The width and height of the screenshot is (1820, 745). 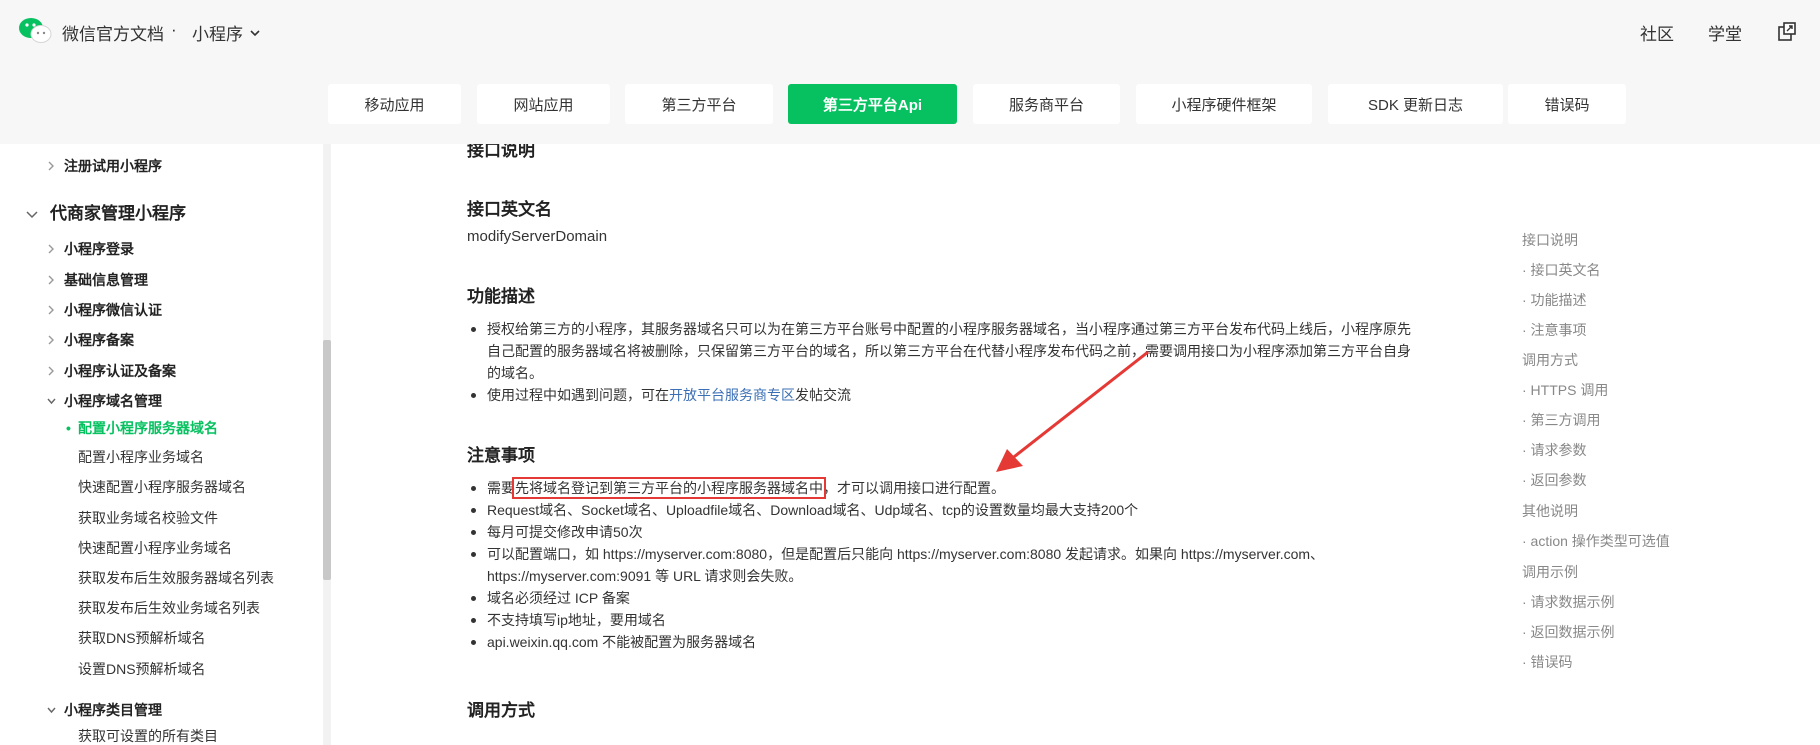 I want to click on top-header: 微信官方文档 · 小程序 社区 学堂, so click(x=910, y=32).